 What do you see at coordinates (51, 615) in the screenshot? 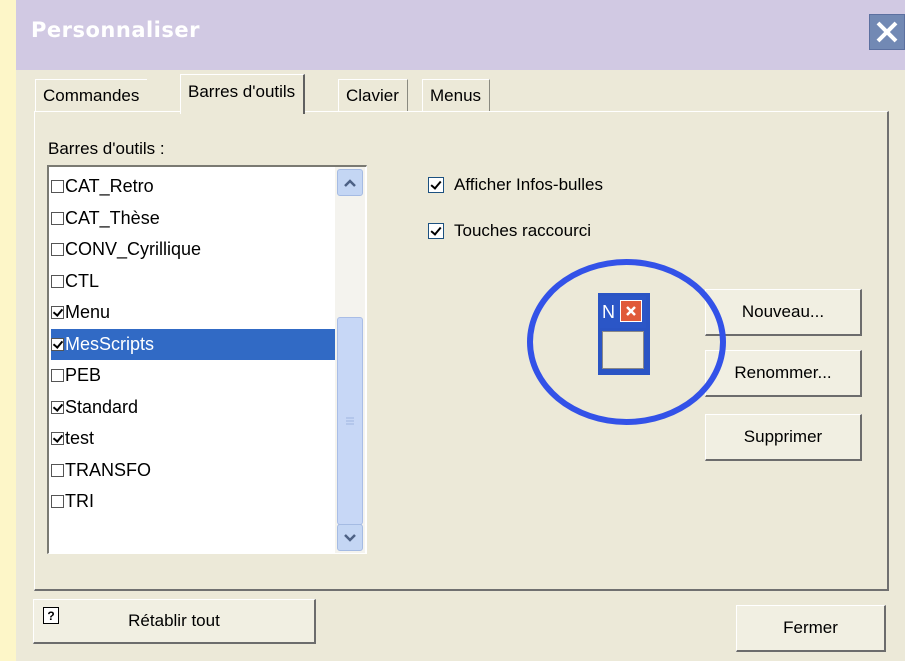
I see `help-icon: ?` at bounding box center [51, 615].